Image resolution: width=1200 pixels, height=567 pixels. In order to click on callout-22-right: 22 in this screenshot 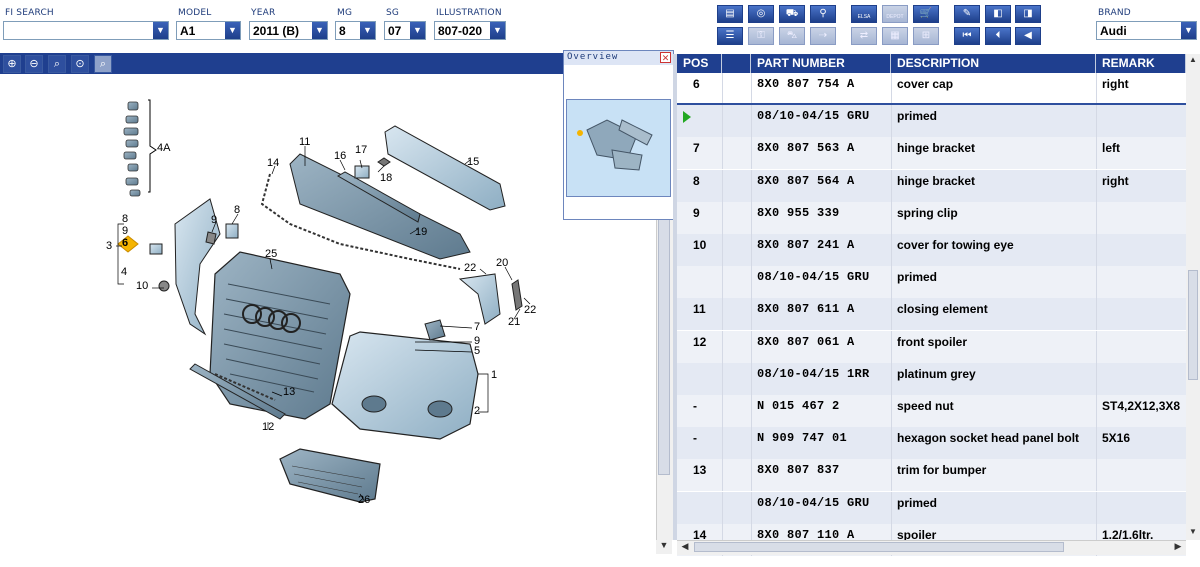, I will do `click(530, 310)`.